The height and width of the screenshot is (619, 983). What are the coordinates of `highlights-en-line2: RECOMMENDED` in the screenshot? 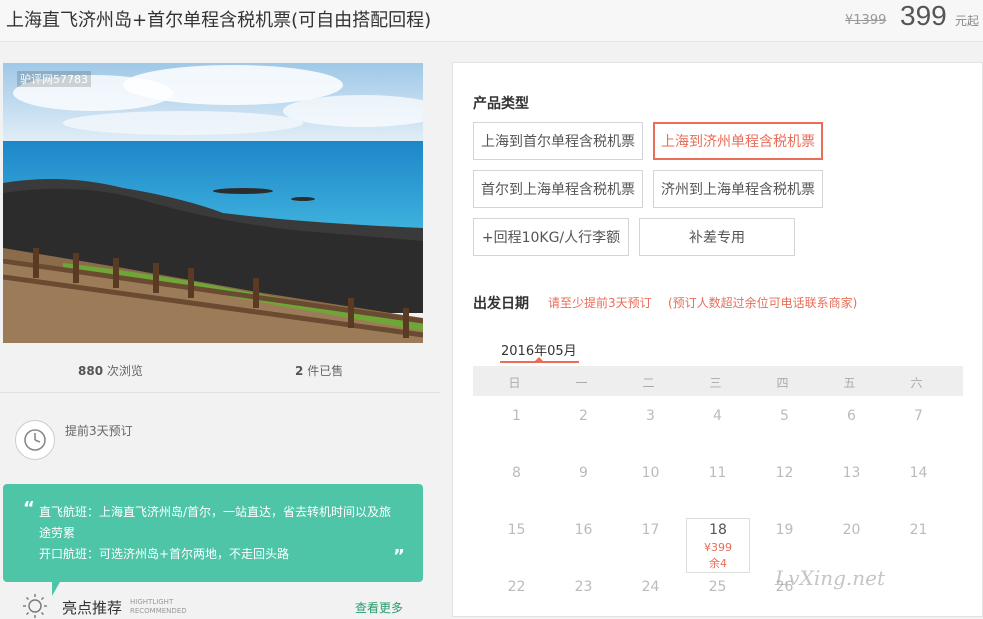 It's located at (158, 611).